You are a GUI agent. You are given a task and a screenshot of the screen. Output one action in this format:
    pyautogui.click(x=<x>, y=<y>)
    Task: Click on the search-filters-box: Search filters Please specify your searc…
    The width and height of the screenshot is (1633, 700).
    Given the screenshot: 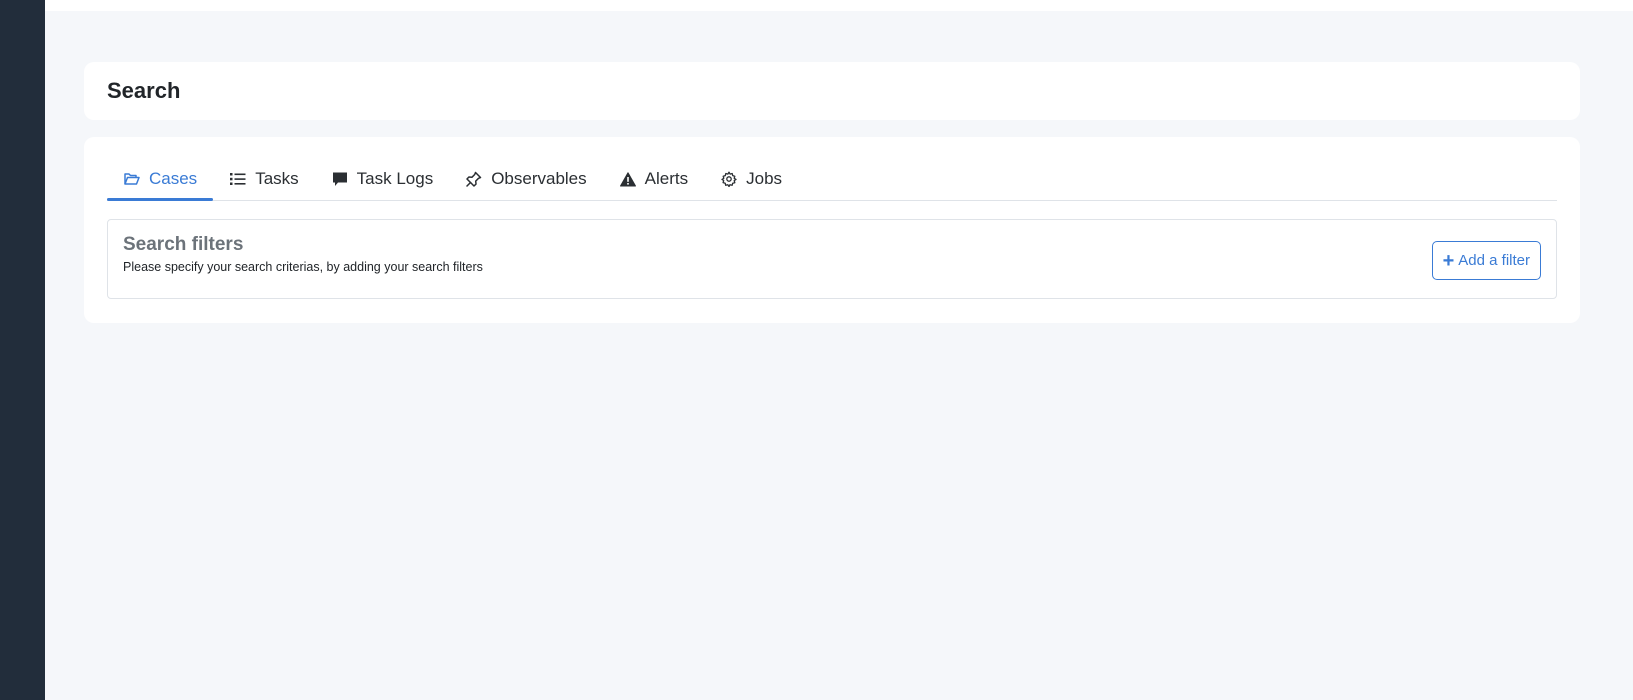 What is the action you would take?
    pyautogui.click(x=832, y=259)
    